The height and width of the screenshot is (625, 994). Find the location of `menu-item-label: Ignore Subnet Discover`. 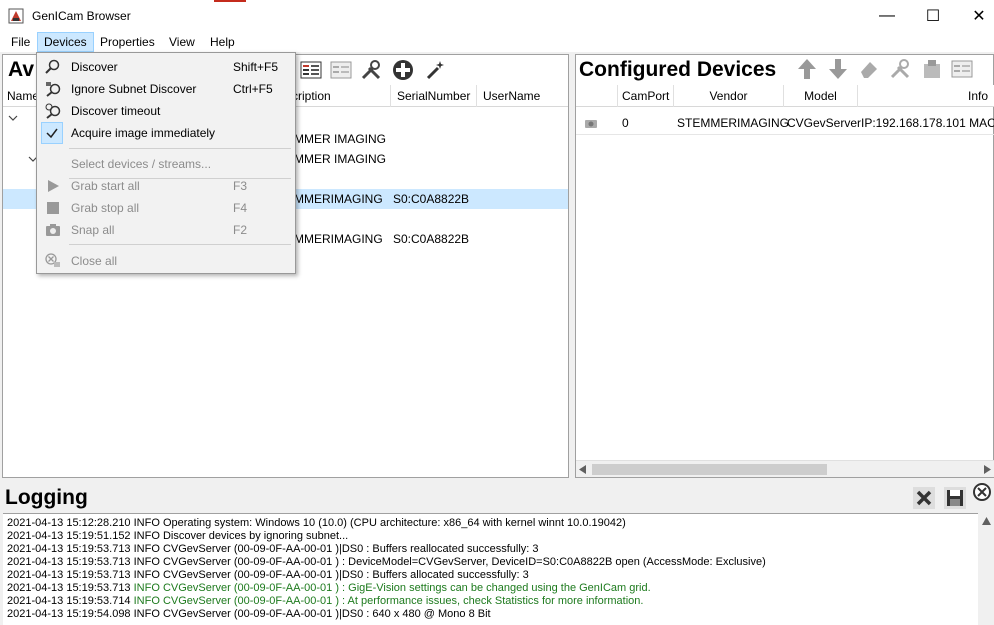

menu-item-label: Ignore Subnet Discover is located at coordinates (134, 89).